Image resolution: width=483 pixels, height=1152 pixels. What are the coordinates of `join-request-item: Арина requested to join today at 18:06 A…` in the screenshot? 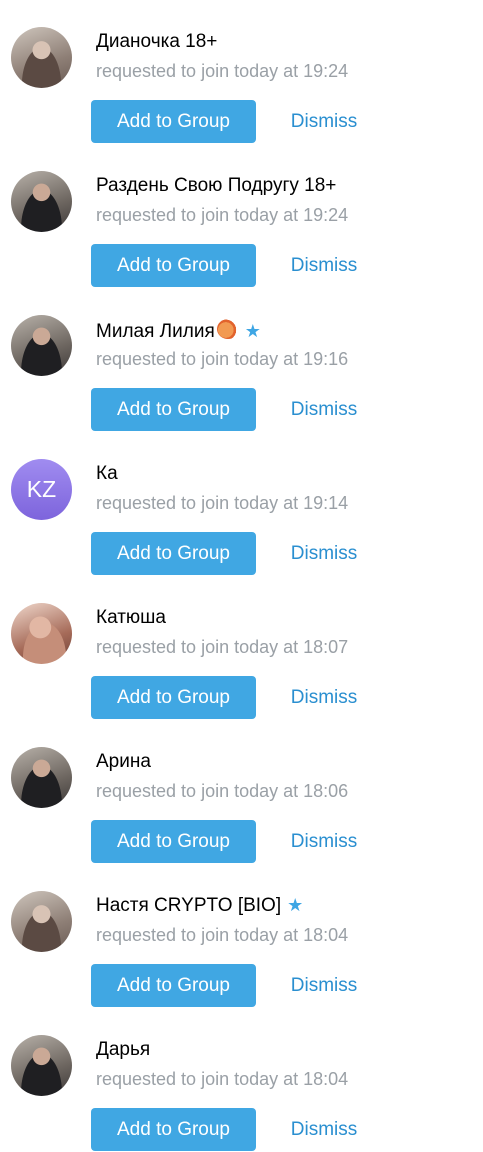 It's located at (241, 792).